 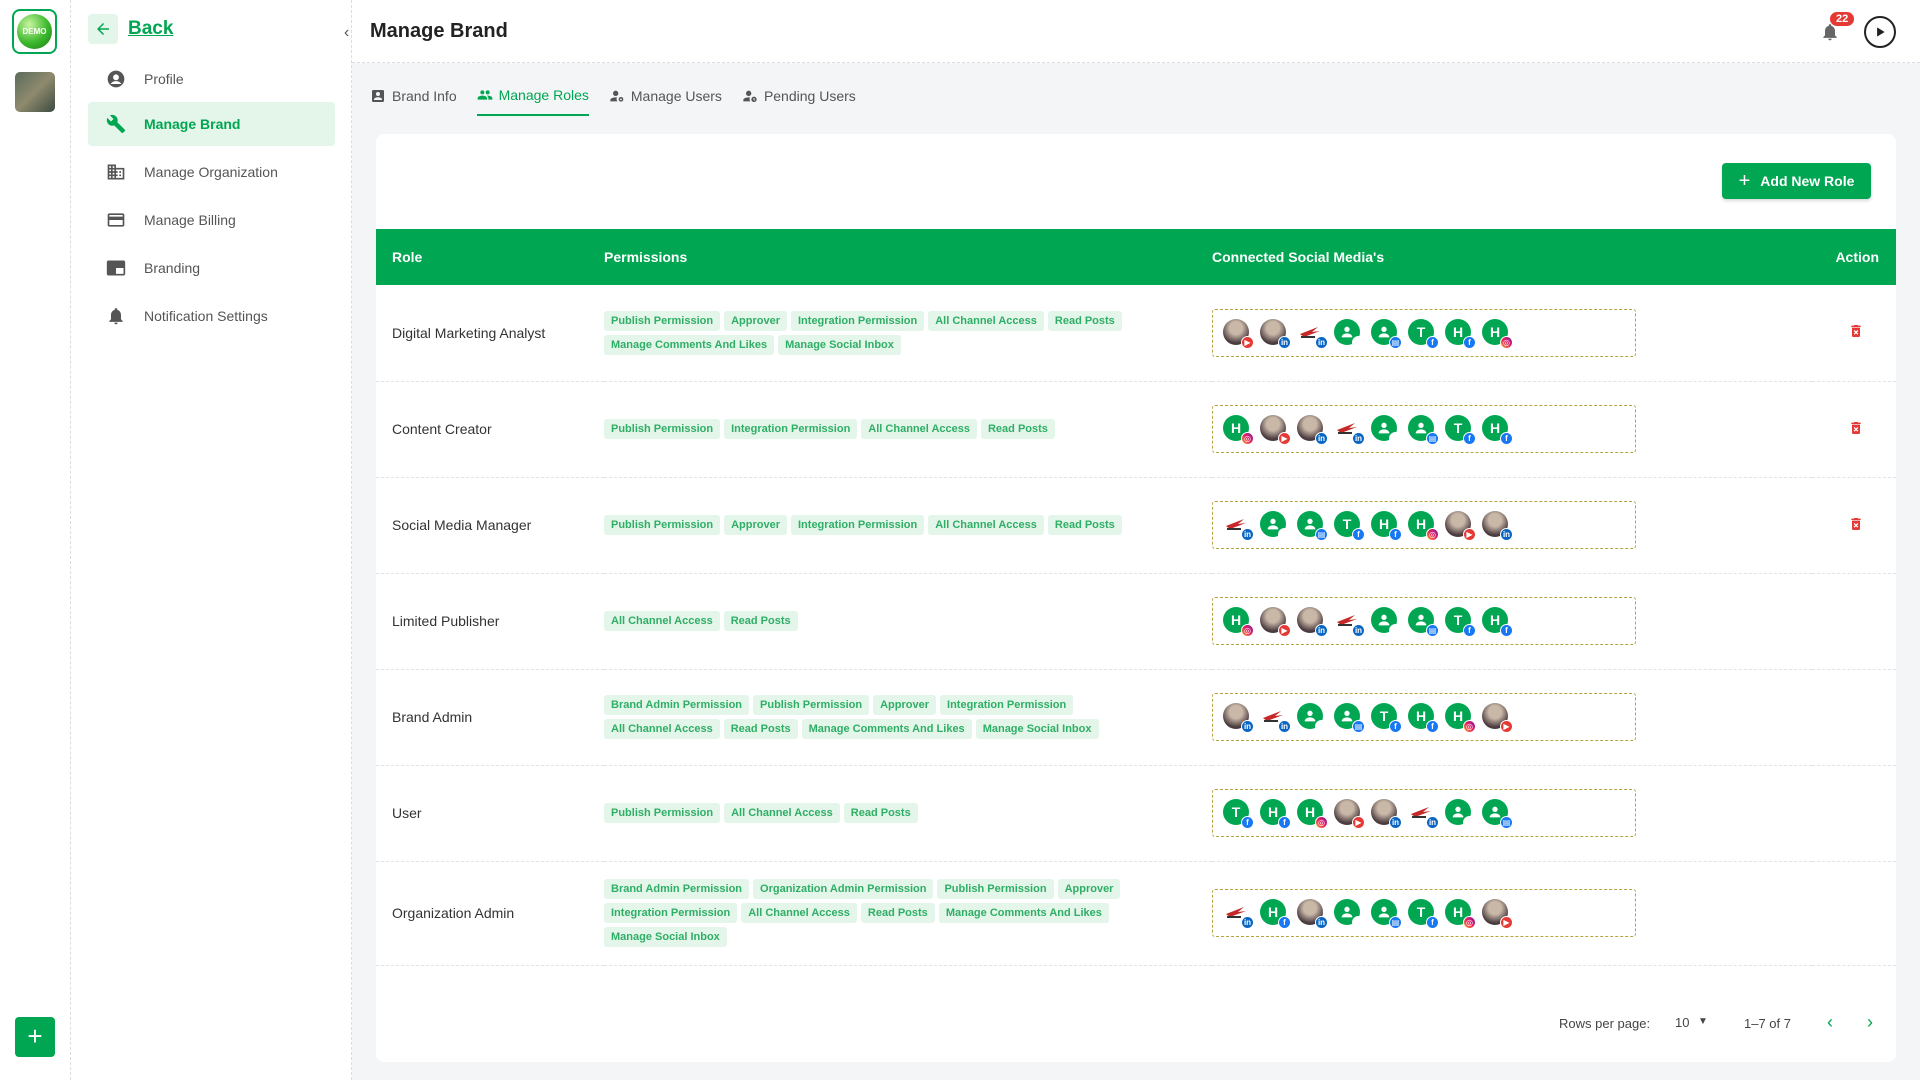 What do you see at coordinates (211, 316) in the screenshot?
I see `sidebar-item-notification-settings: Notification Settings` at bounding box center [211, 316].